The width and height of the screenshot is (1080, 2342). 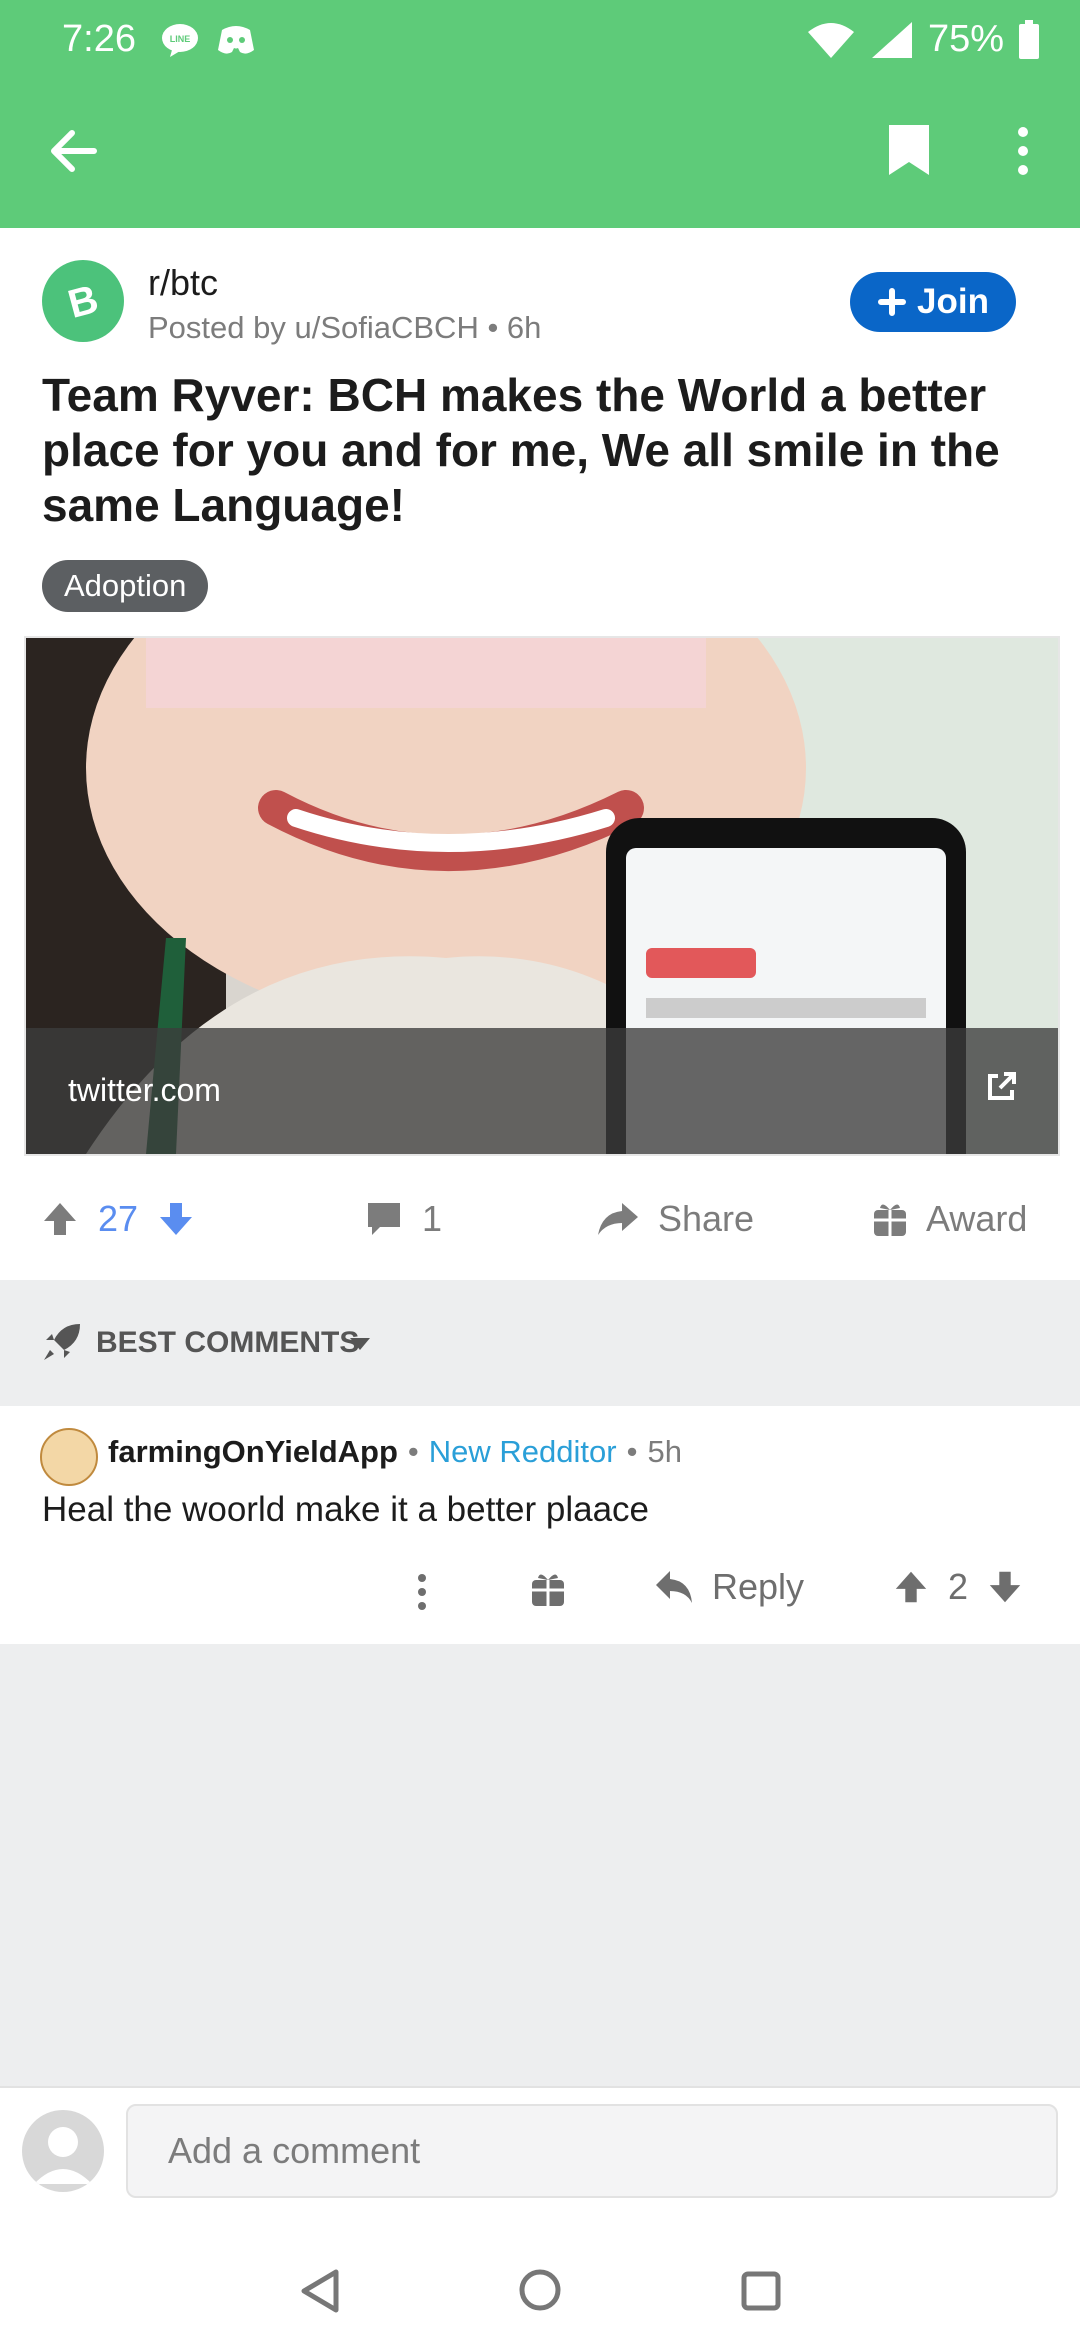 What do you see at coordinates (1001, 1087) in the screenshot?
I see `external-link-icon` at bounding box center [1001, 1087].